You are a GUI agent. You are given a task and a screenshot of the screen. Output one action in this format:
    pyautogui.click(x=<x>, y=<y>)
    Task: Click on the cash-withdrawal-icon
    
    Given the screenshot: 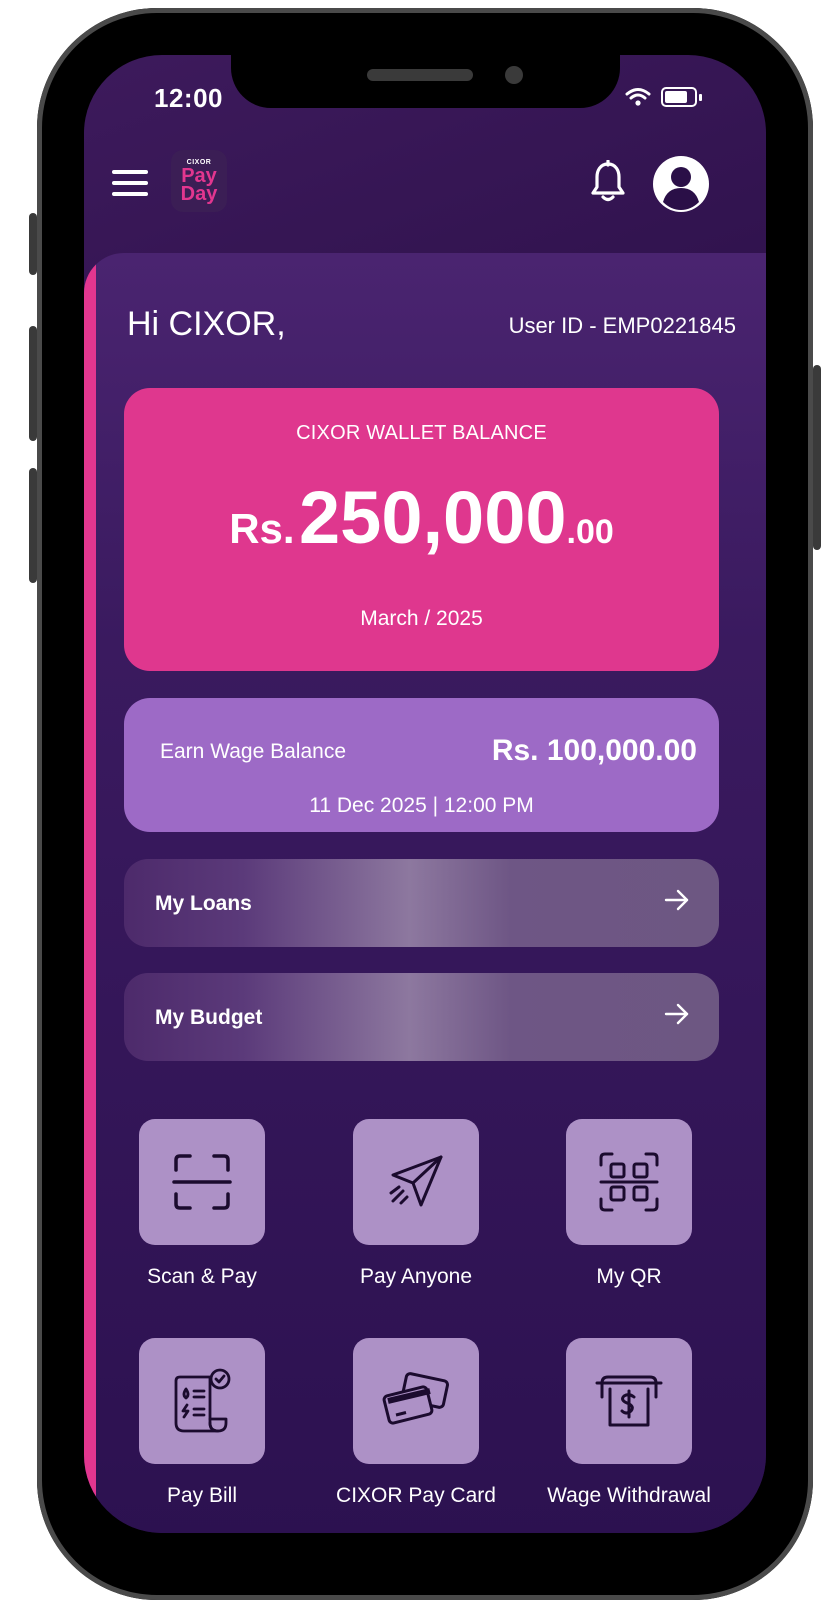 What is the action you would take?
    pyautogui.click(x=629, y=1401)
    